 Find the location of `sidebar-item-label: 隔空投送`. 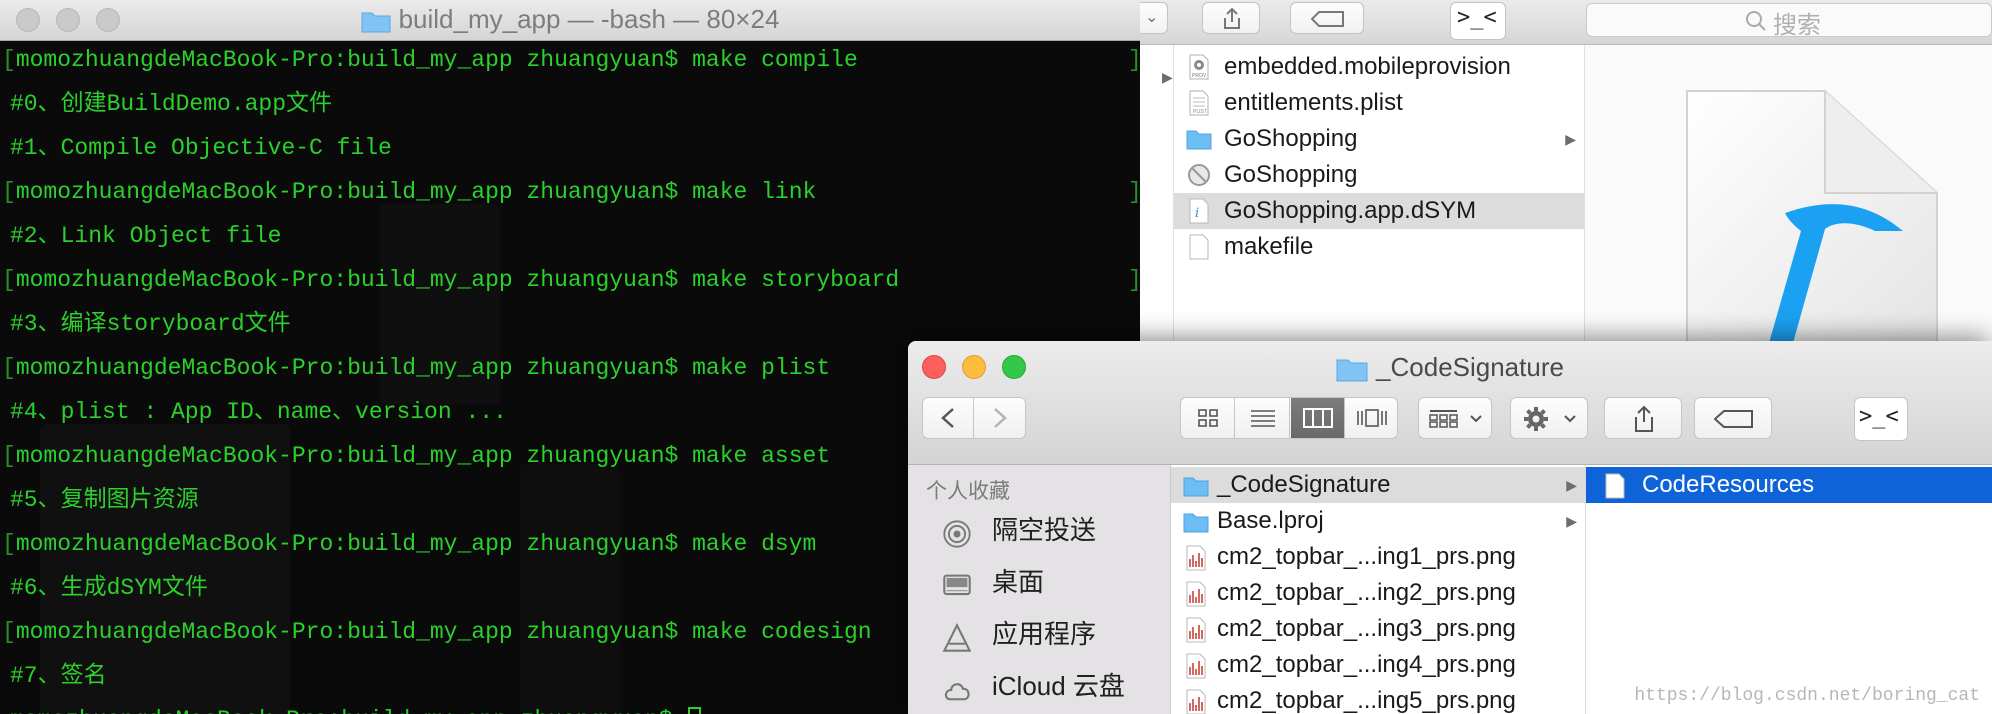

sidebar-item-label: 隔空投送 is located at coordinates (1044, 530).